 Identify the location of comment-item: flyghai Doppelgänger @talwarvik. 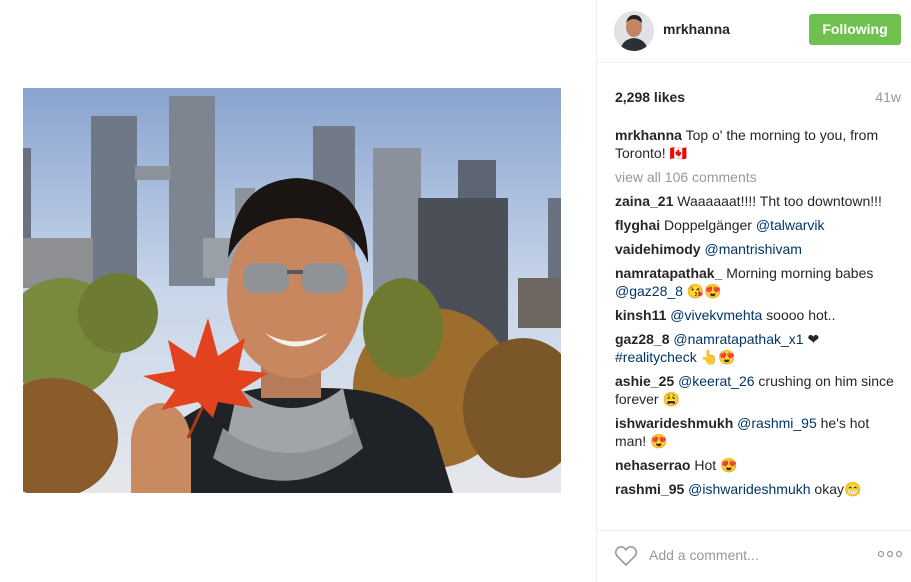
(755, 225).